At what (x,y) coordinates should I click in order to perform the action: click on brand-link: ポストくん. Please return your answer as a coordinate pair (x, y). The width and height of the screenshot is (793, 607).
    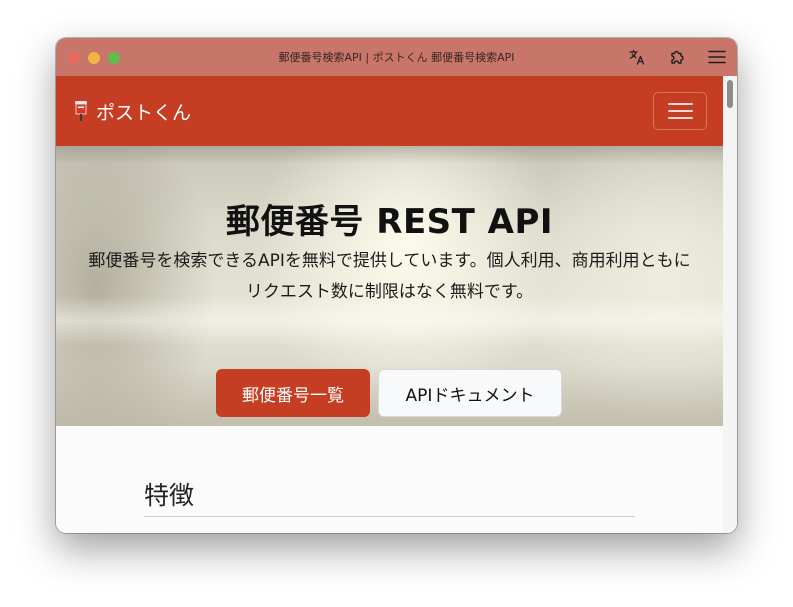
    Looking at the image, I should click on (131, 111).